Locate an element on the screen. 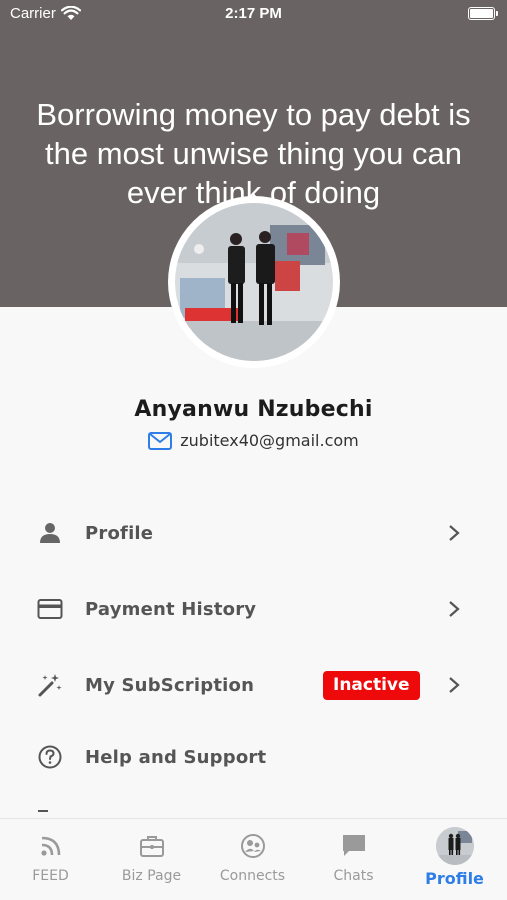 Image resolution: width=507 pixels, height=900 pixels. tab-label-connects: Connects is located at coordinates (252, 876).